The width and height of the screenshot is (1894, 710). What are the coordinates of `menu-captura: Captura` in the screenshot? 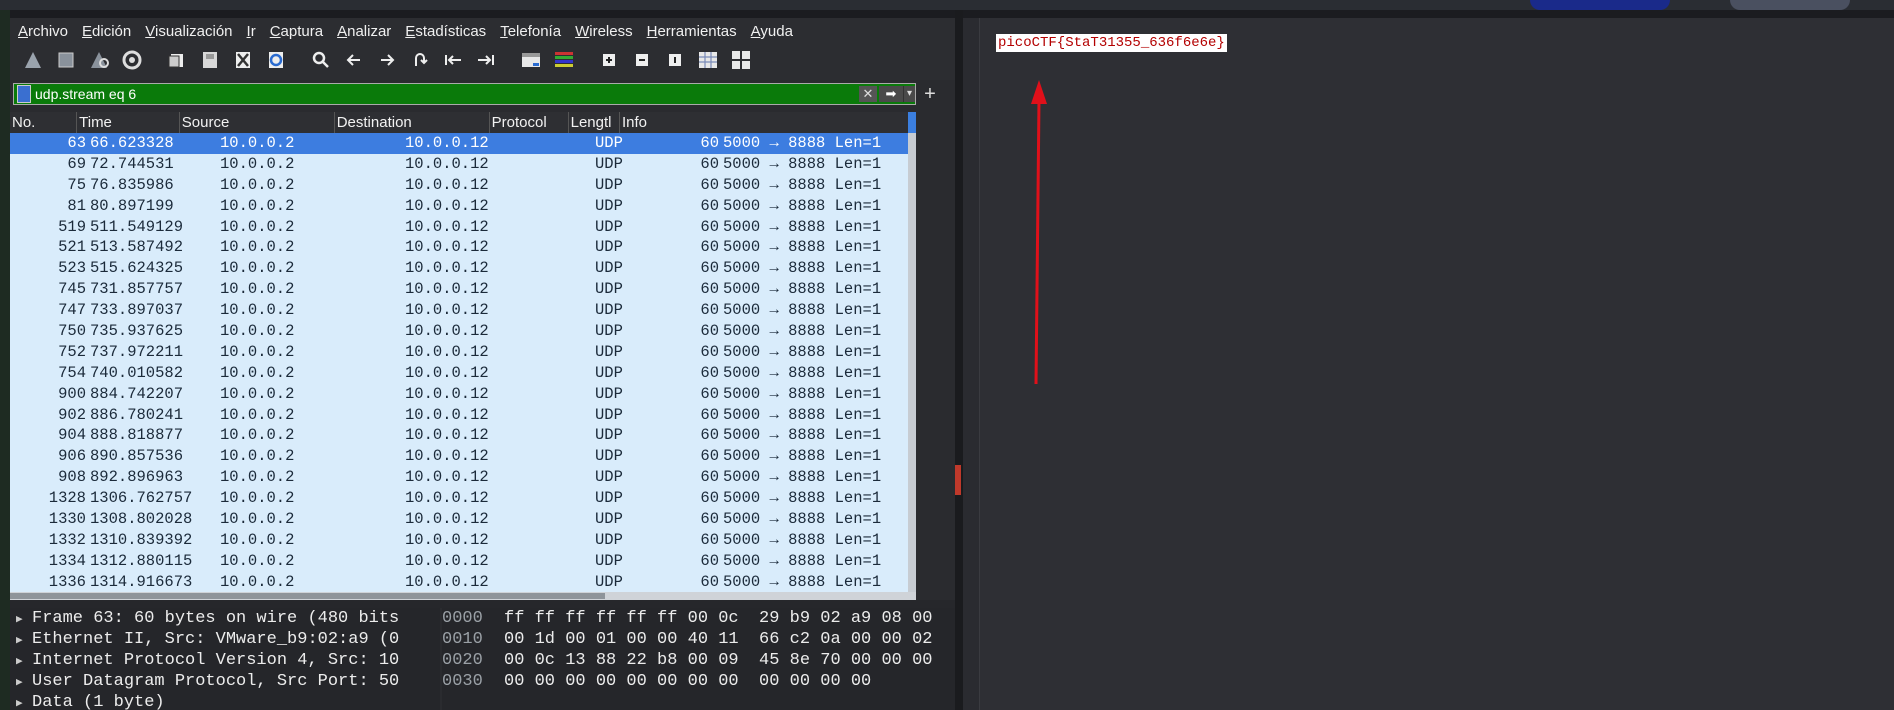 It's located at (296, 31).